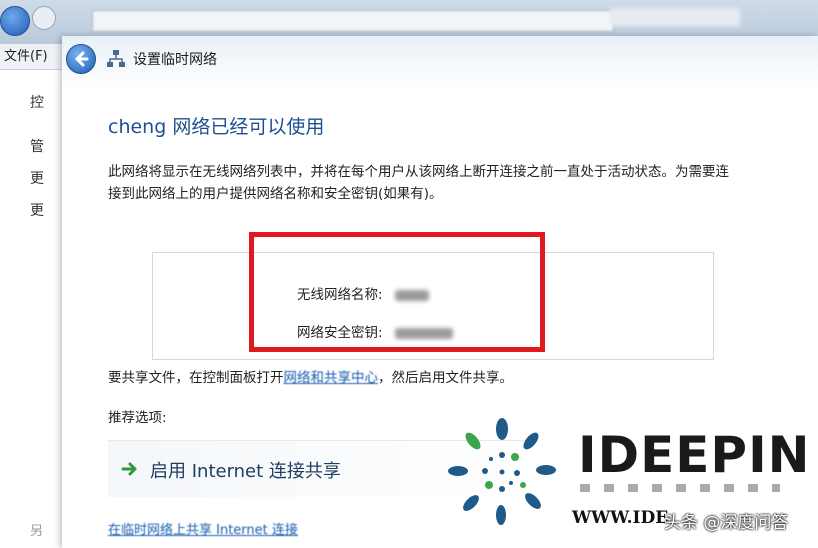 The width and height of the screenshot is (818, 548). I want to click on watermark-brand: IDEEPIN, so click(694, 455).